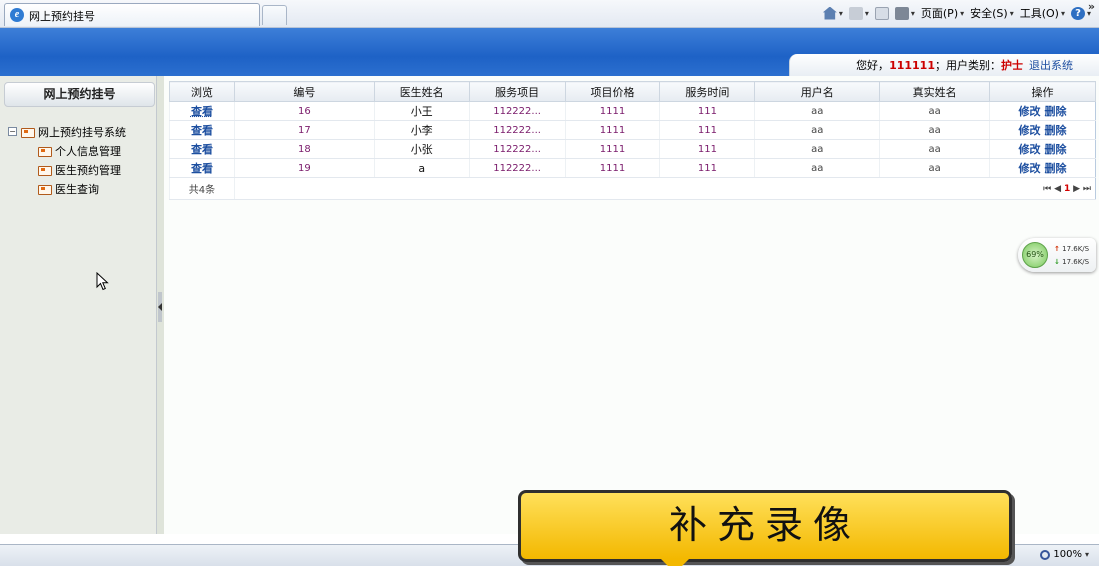  Describe the element at coordinates (1042, 91) in the screenshot. I see `column-header: 操作` at that location.